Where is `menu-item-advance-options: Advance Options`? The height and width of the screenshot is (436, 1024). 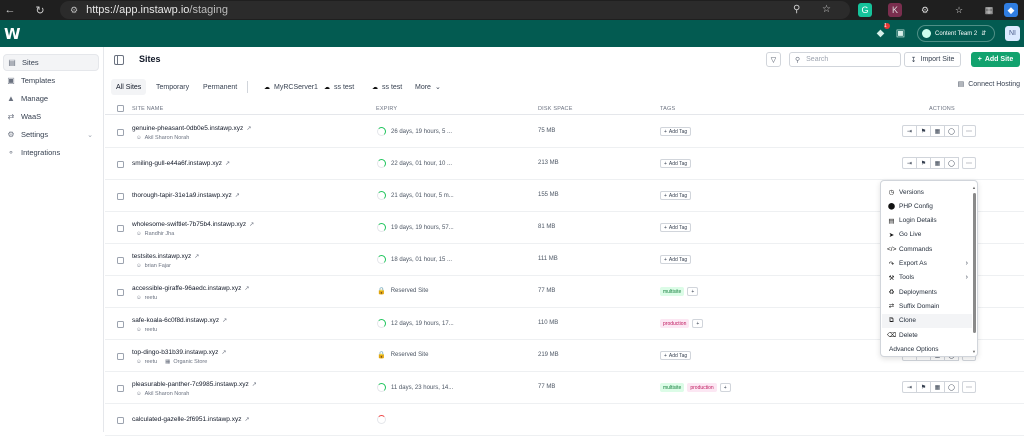
menu-item-advance-options: Advance Options is located at coordinates (927, 349).